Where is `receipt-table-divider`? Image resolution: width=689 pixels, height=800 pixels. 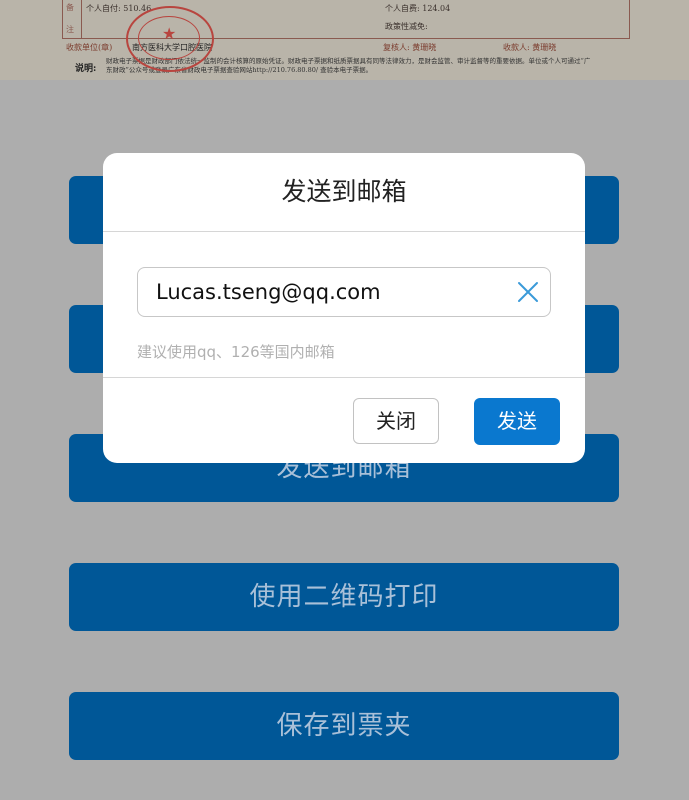 receipt-table-divider is located at coordinates (81, 19).